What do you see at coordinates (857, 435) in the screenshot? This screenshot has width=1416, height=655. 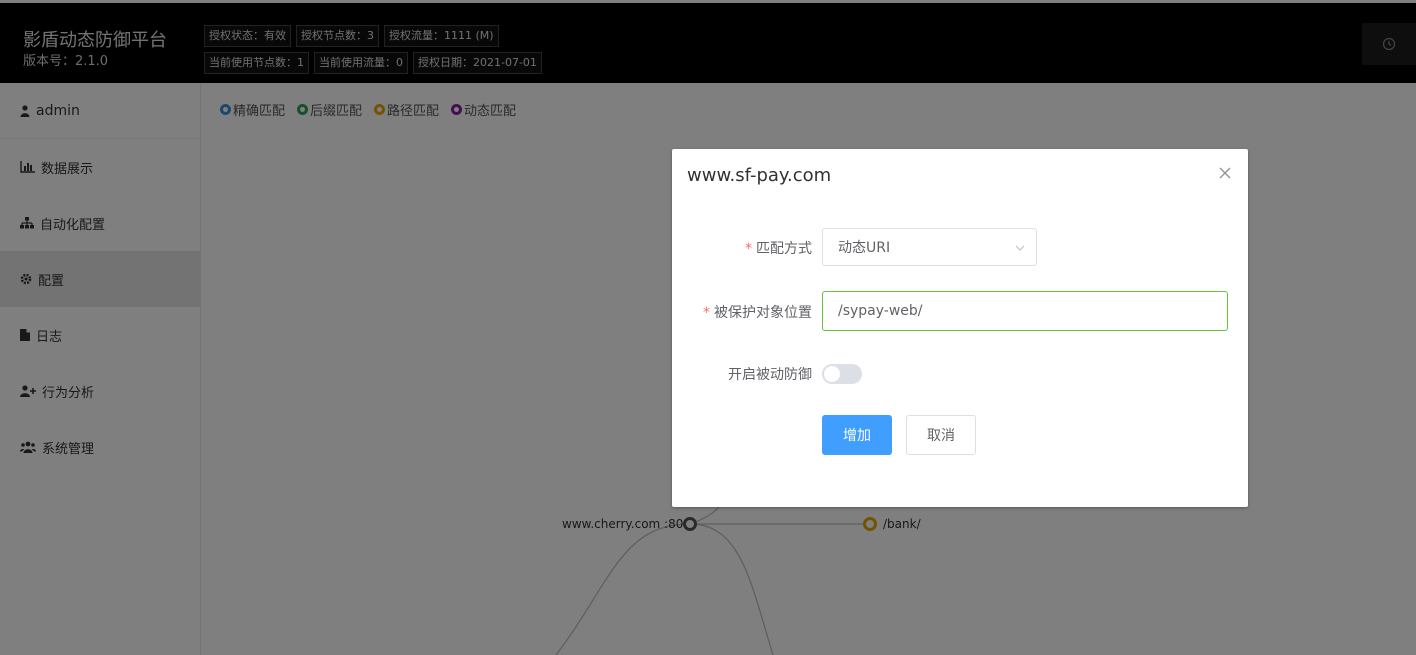 I see `add-button: 增加` at bounding box center [857, 435].